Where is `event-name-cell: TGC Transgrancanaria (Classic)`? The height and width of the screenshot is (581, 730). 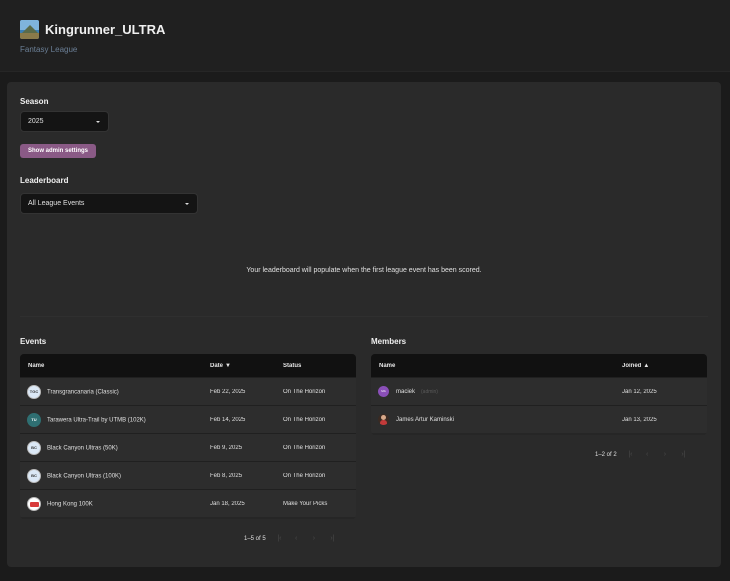 event-name-cell: TGC Transgrancanaria (Classic) is located at coordinates (115, 391).